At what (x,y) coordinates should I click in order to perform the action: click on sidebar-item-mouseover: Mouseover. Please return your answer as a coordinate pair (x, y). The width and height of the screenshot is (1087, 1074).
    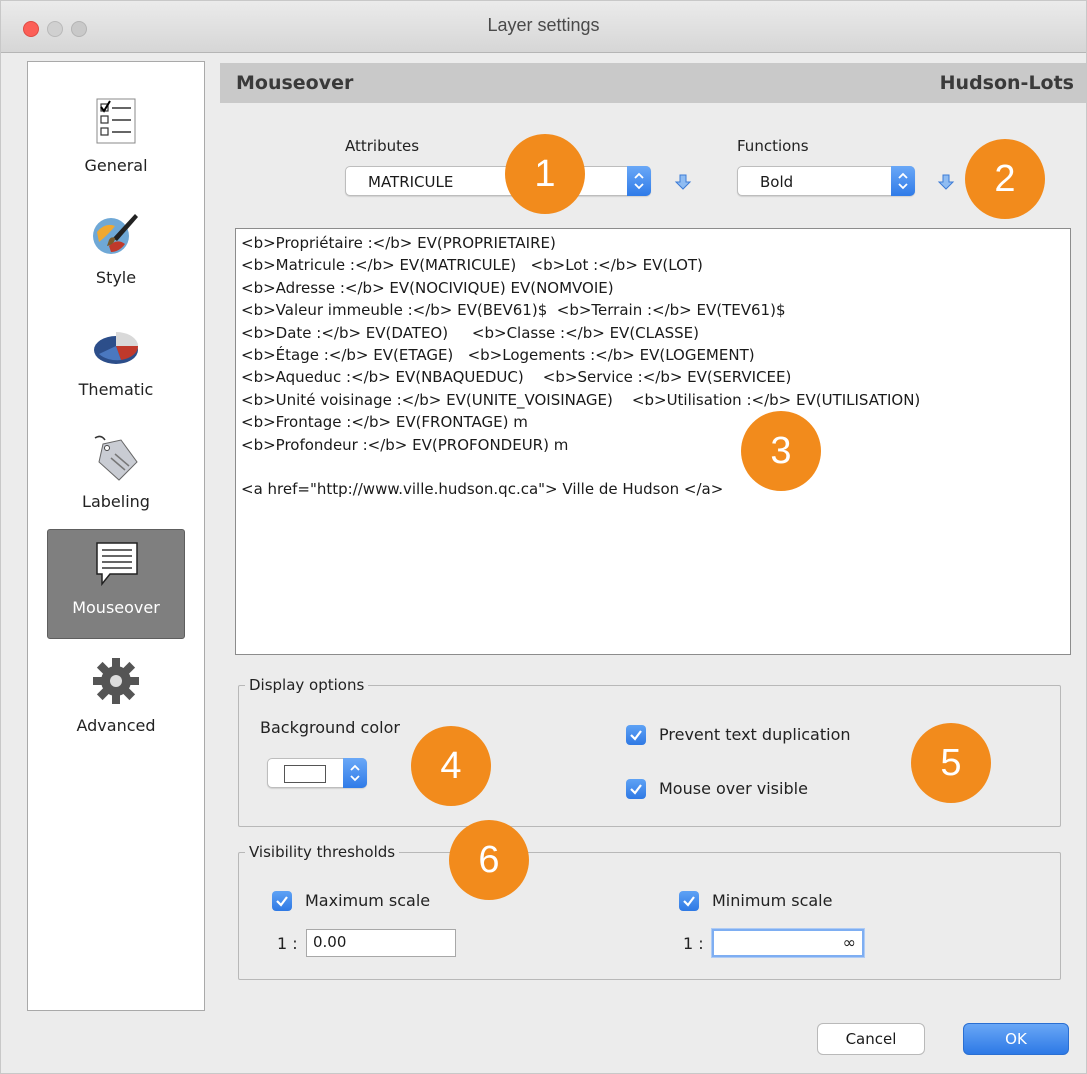
    Looking at the image, I should click on (116, 584).